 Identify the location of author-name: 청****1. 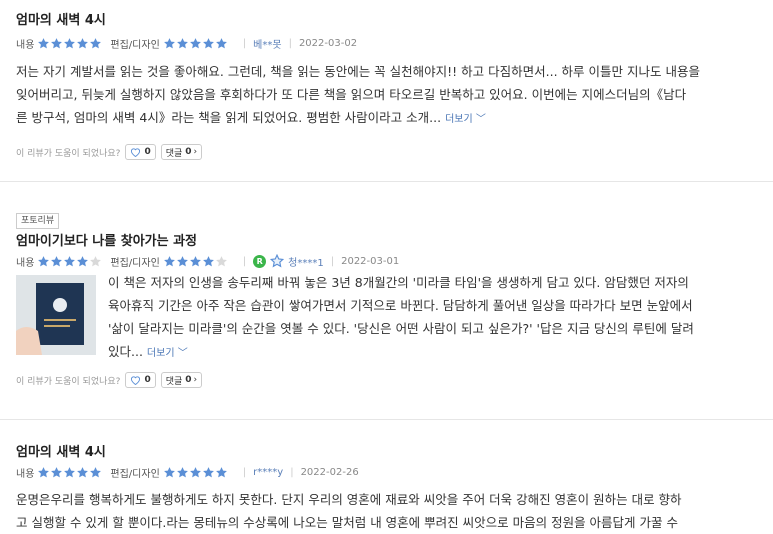
(306, 261).